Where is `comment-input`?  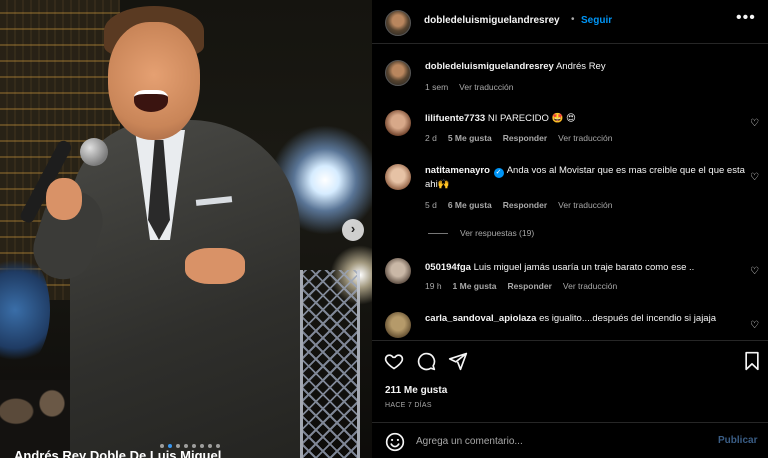
comment-input is located at coordinates (561, 441).